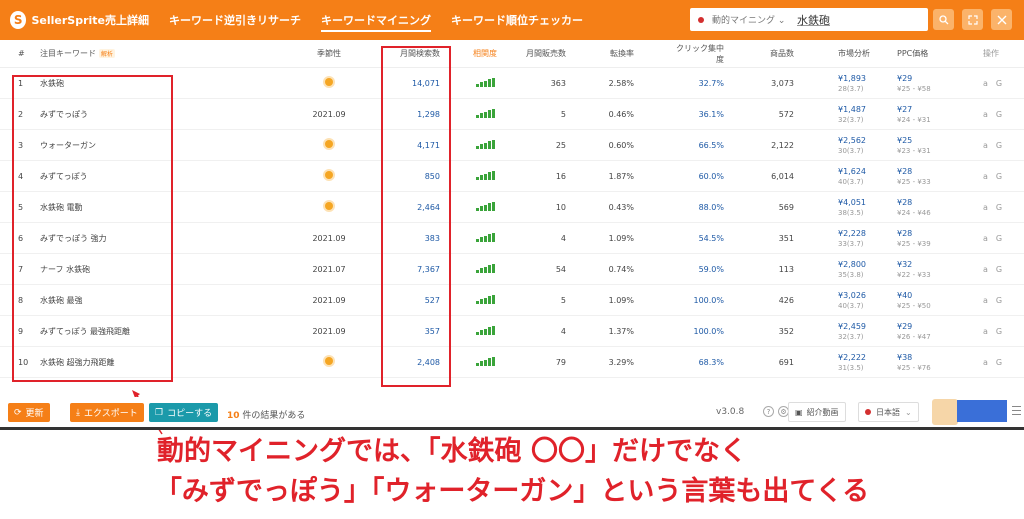 This screenshot has width=1024, height=519. I want to click on nav-item-1: 売上詳細, so click(127, 20).